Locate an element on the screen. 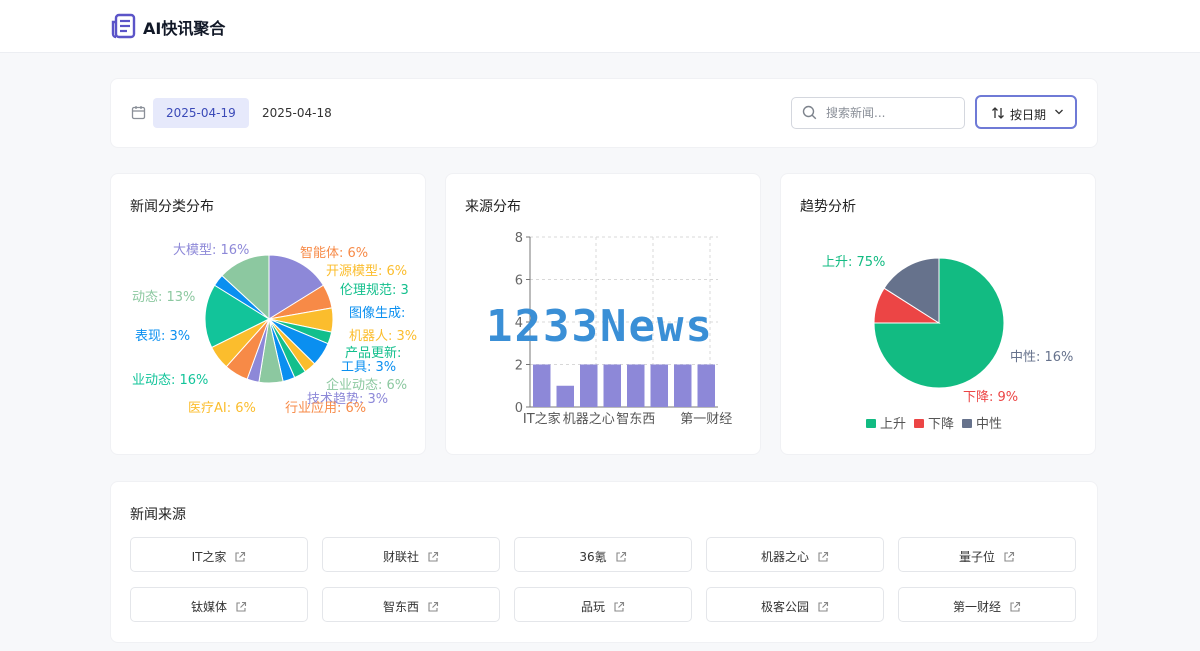 The width and height of the screenshot is (1200, 651). x-tick-label: IT之家 is located at coordinates (542, 419).